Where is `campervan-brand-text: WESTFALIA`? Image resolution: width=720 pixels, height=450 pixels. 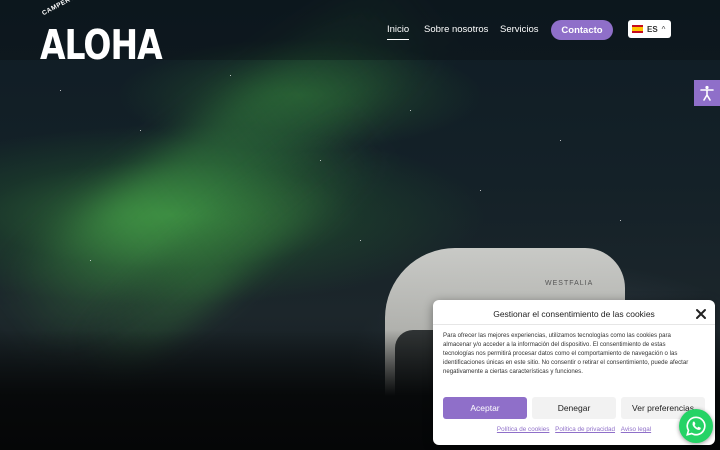 campervan-brand-text: WESTFALIA is located at coordinates (569, 283).